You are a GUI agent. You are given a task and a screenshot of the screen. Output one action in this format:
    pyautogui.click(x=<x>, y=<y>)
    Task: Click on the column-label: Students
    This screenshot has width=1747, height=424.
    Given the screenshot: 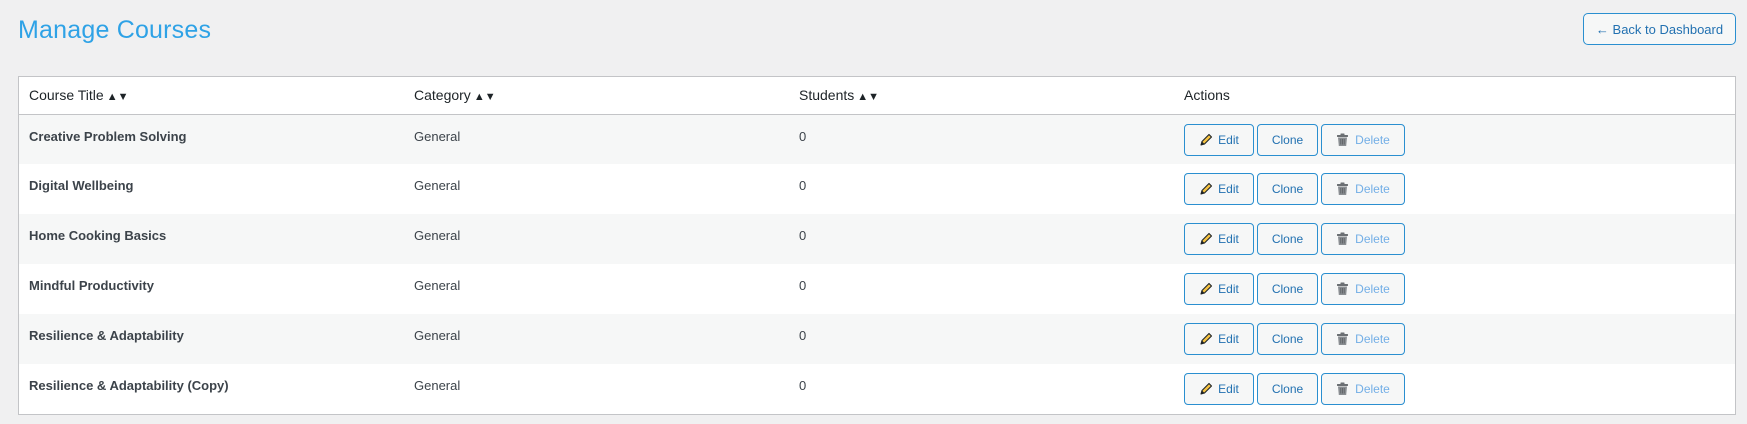 What is the action you would take?
    pyautogui.click(x=827, y=95)
    